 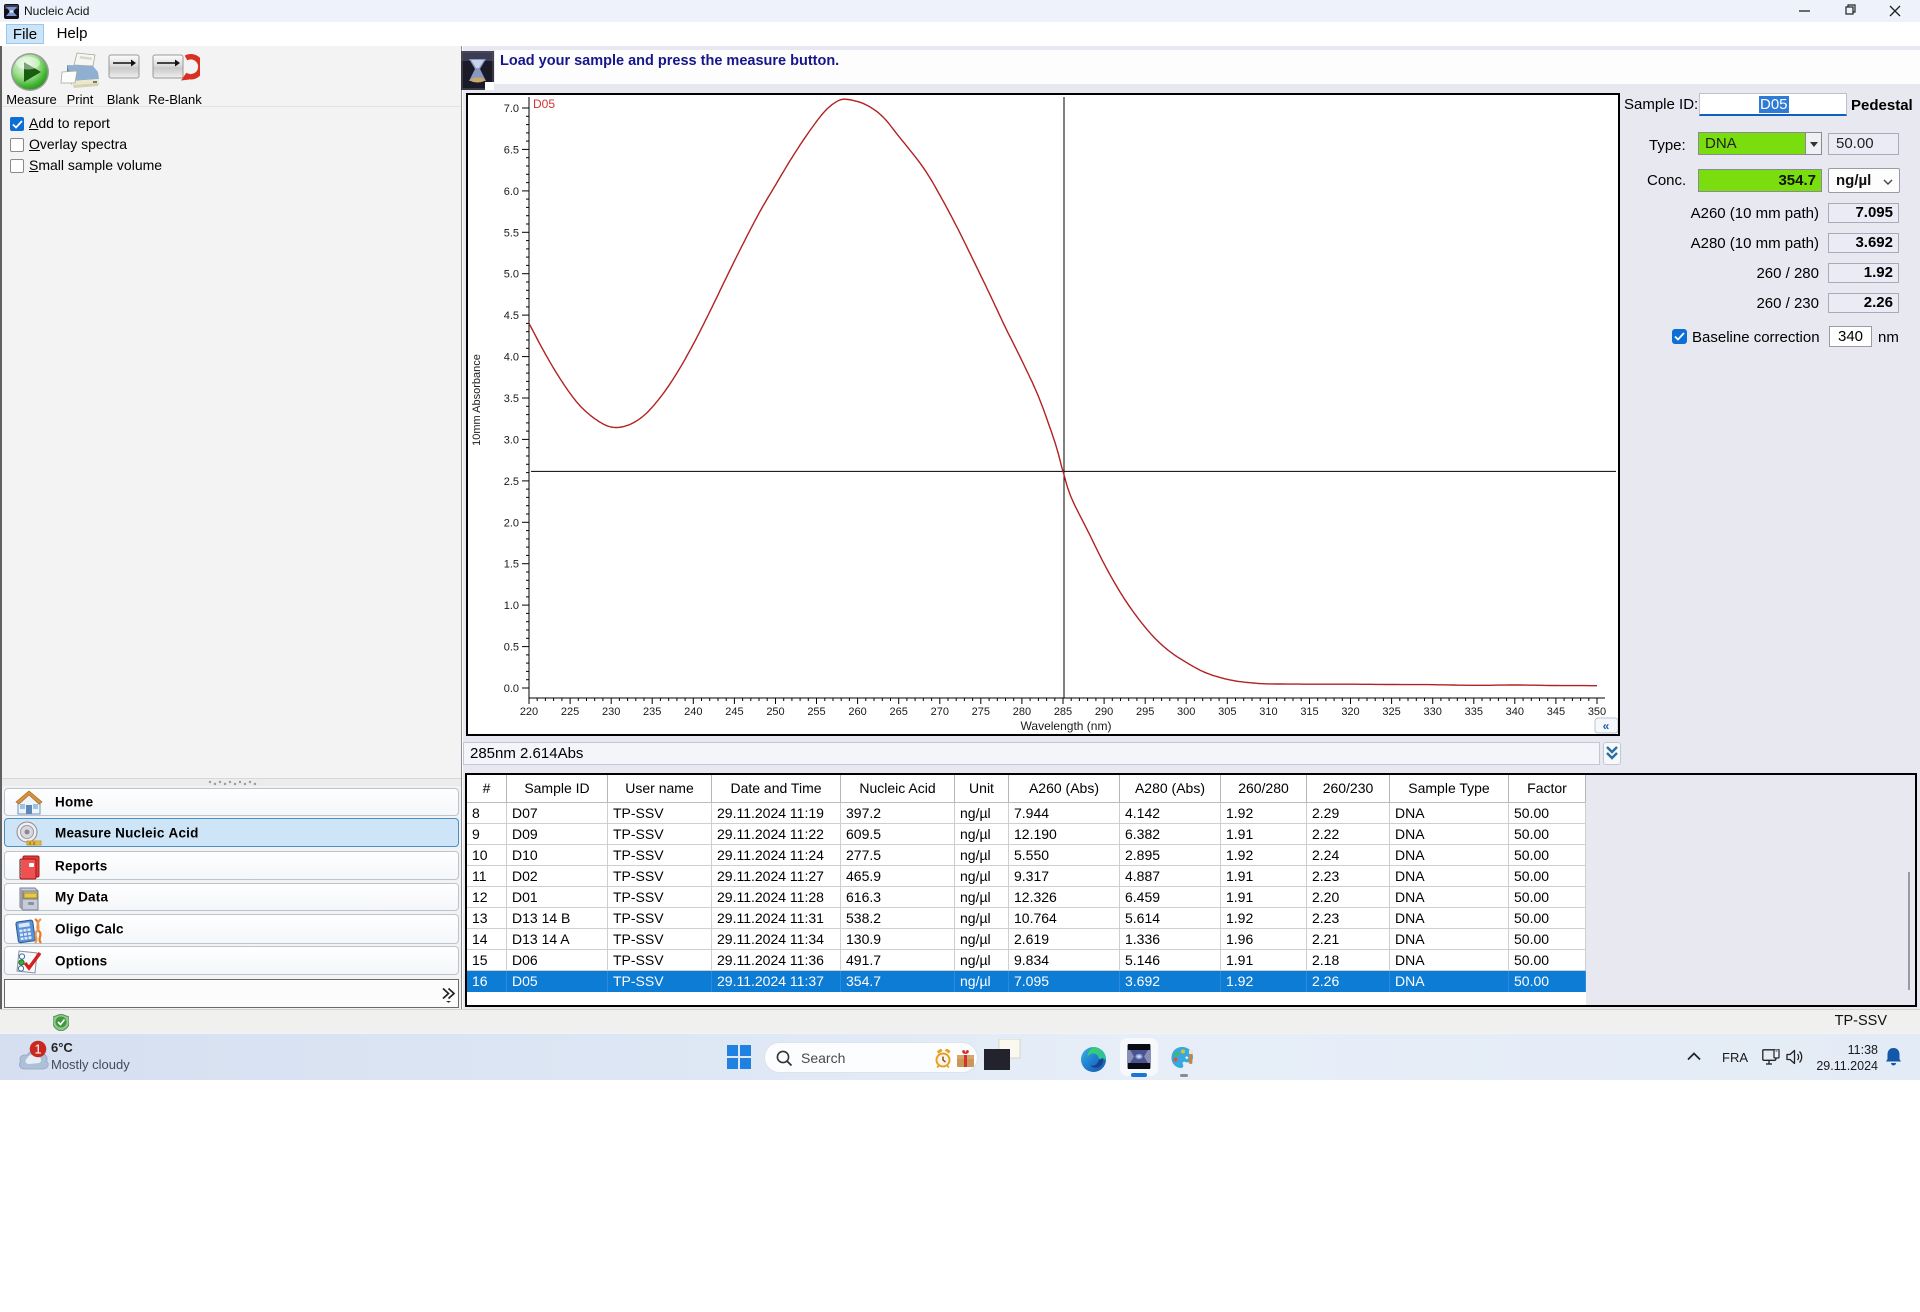 What do you see at coordinates (981, 712) in the screenshot?
I see `svg-text: 275` at bounding box center [981, 712].